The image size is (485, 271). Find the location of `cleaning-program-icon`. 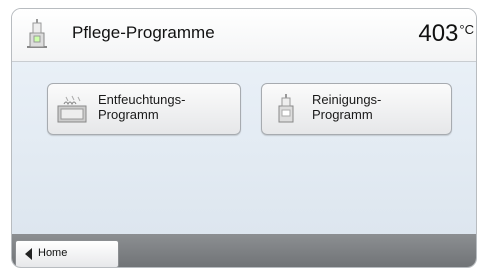

cleaning-program-icon is located at coordinates (286, 108).